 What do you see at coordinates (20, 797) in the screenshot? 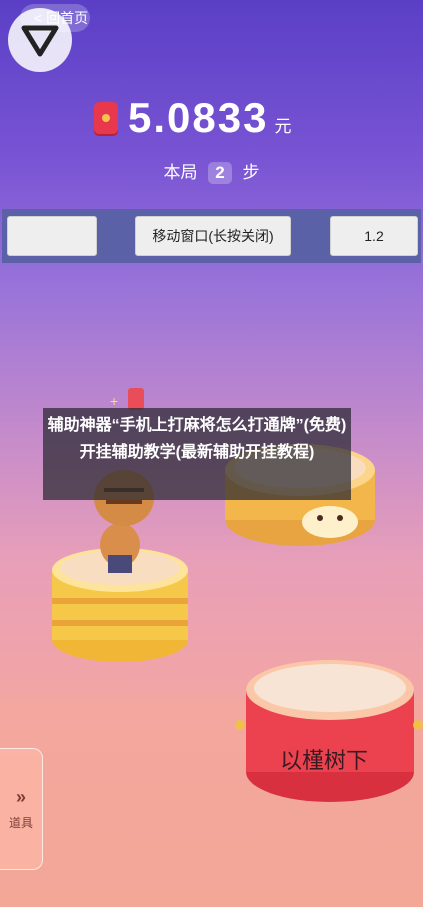
I see `chevron-right-icon: »` at bounding box center [20, 797].